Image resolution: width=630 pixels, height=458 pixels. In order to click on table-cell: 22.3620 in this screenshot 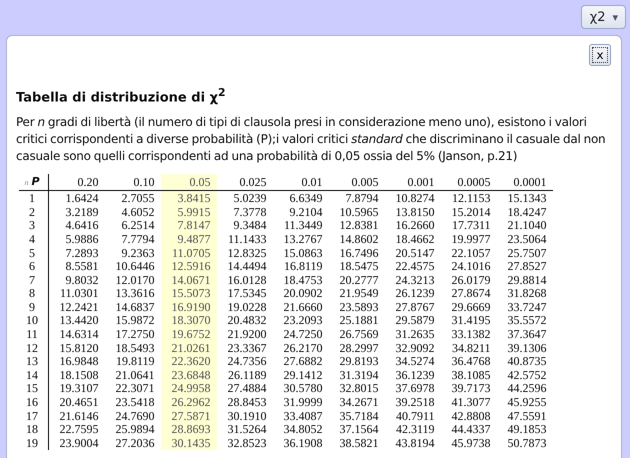, I will do `click(188, 361)`.